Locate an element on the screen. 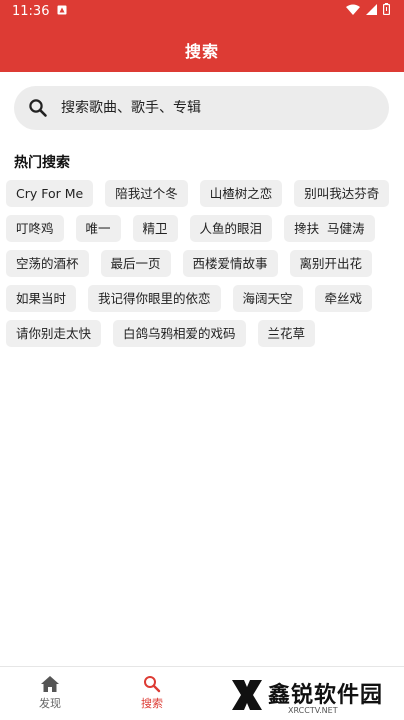  hot-tag: 叮咚鸡 is located at coordinates (35, 228).